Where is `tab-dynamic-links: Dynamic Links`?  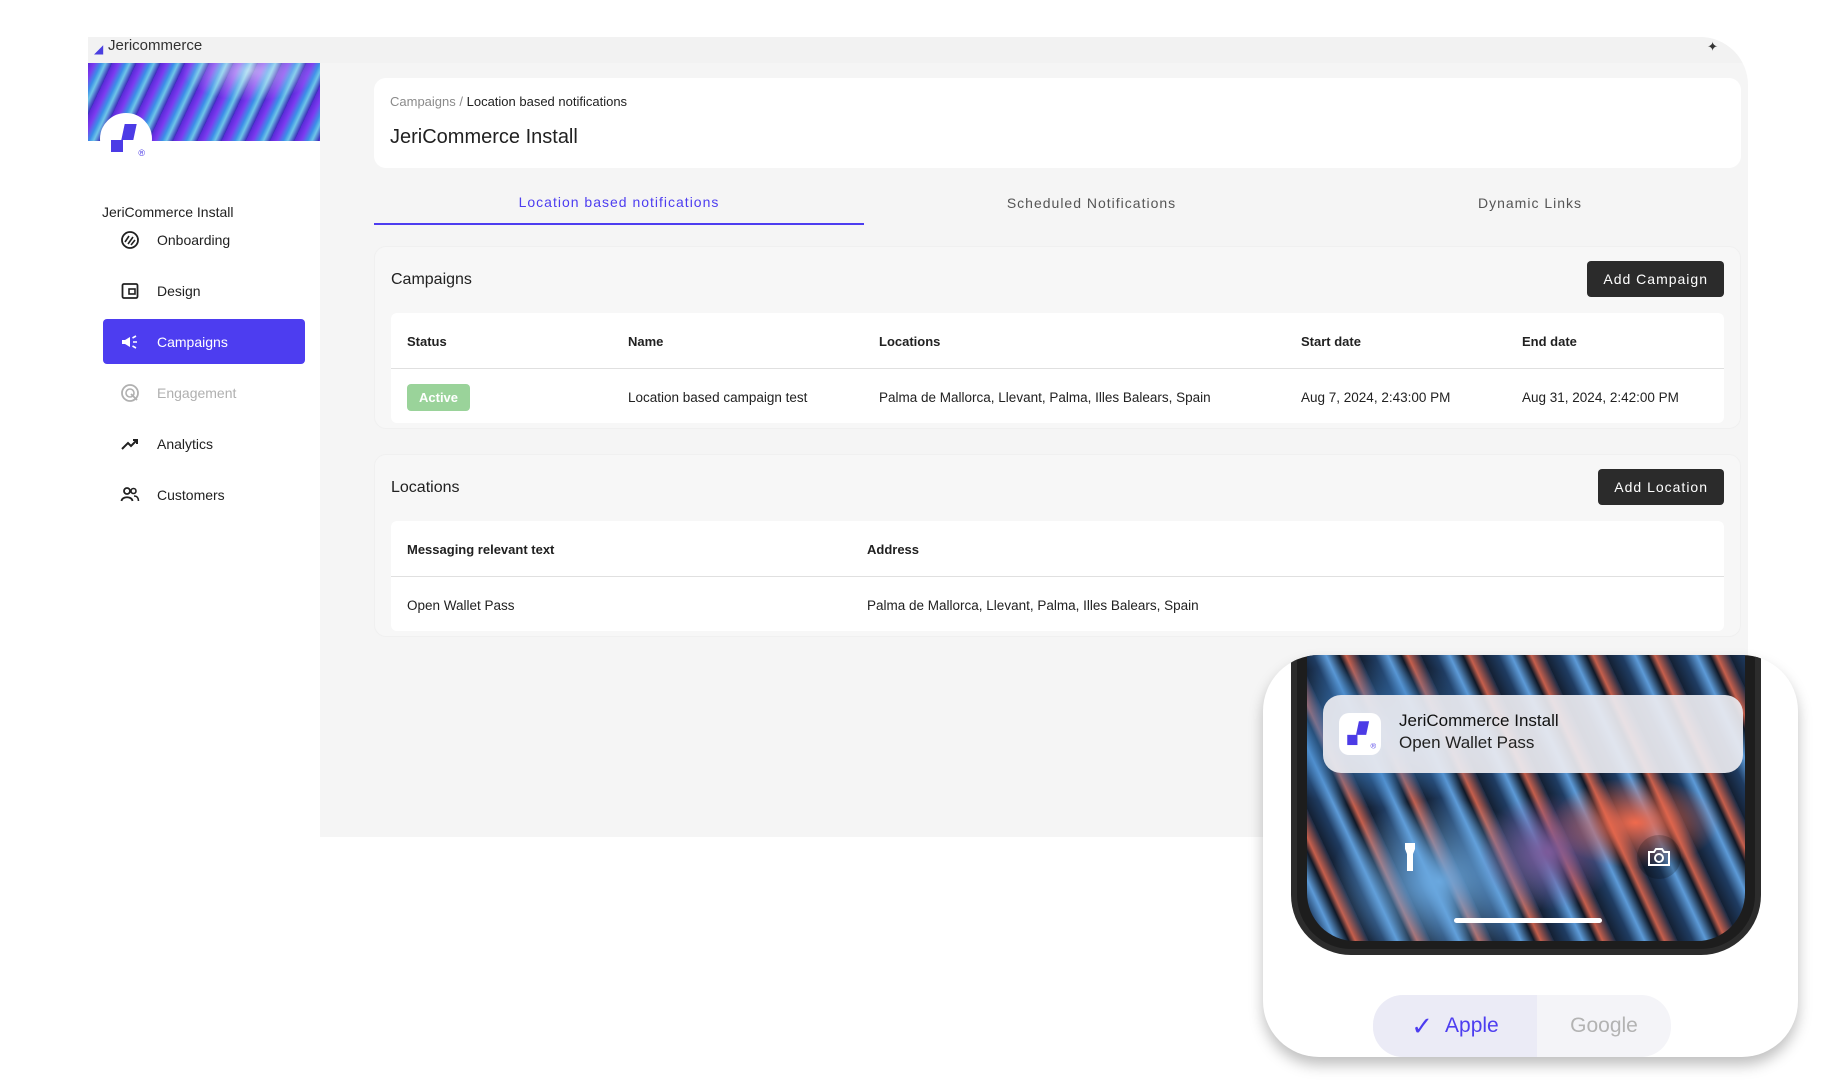
tab-dynamic-links: Dynamic Links is located at coordinates (1530, 203).